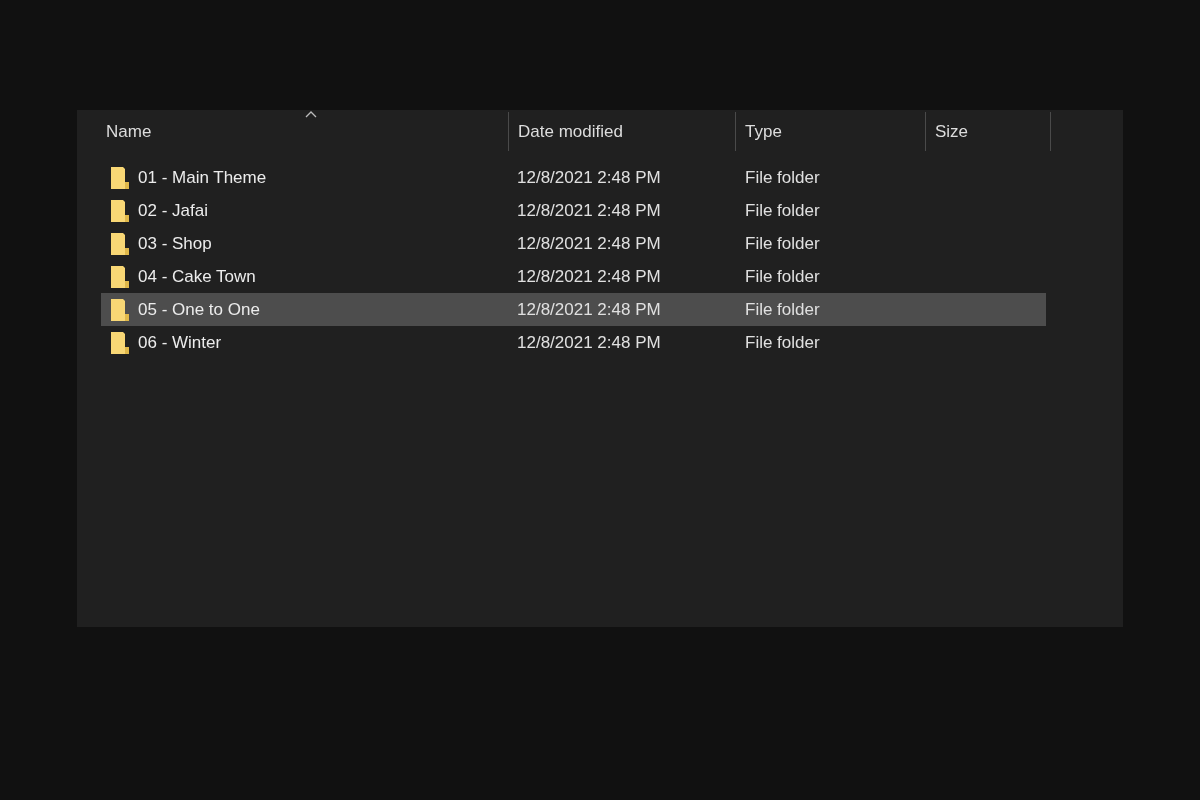 This screenshot has height=800, width=1200. Describe the element at coordinates (199, 309) in the screenshot. I see `file-name: 05 - One to One` at that location.